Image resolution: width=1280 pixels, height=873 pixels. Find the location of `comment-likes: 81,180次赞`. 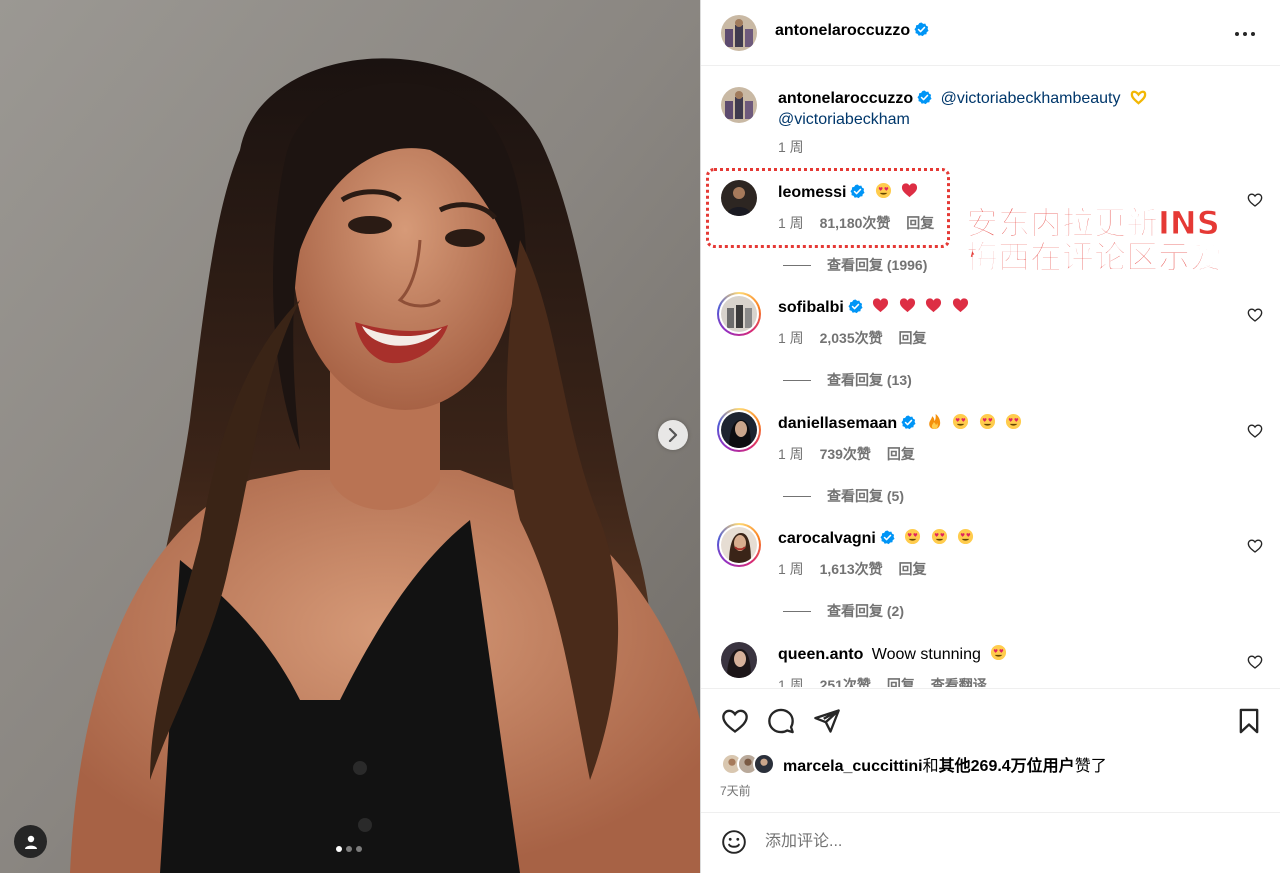

comment-likes: 81,180次赞 is located at coordinates (855, 223).